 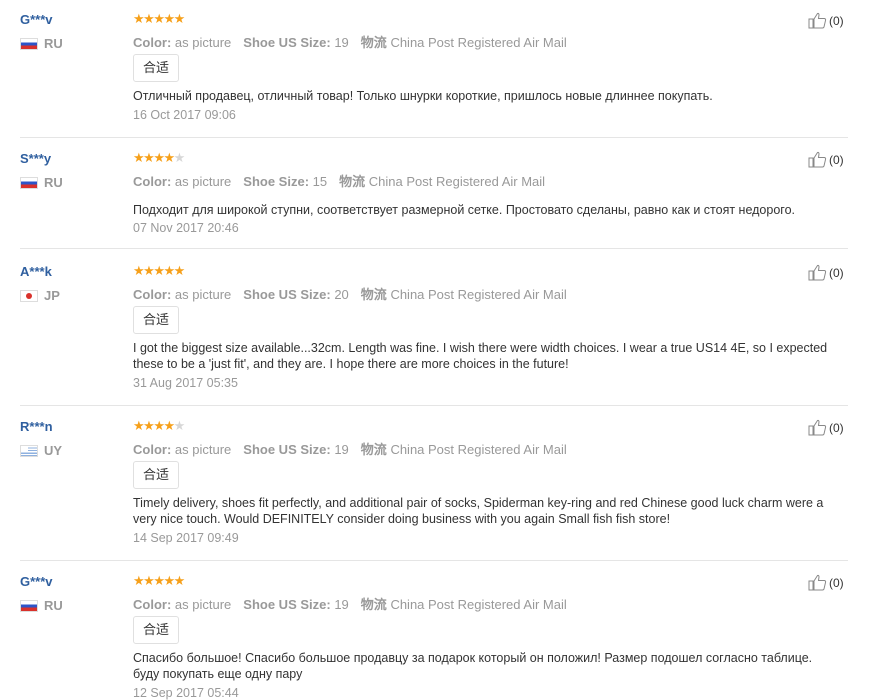 I want to click on country-code: JP, so click(x=52, y=295).